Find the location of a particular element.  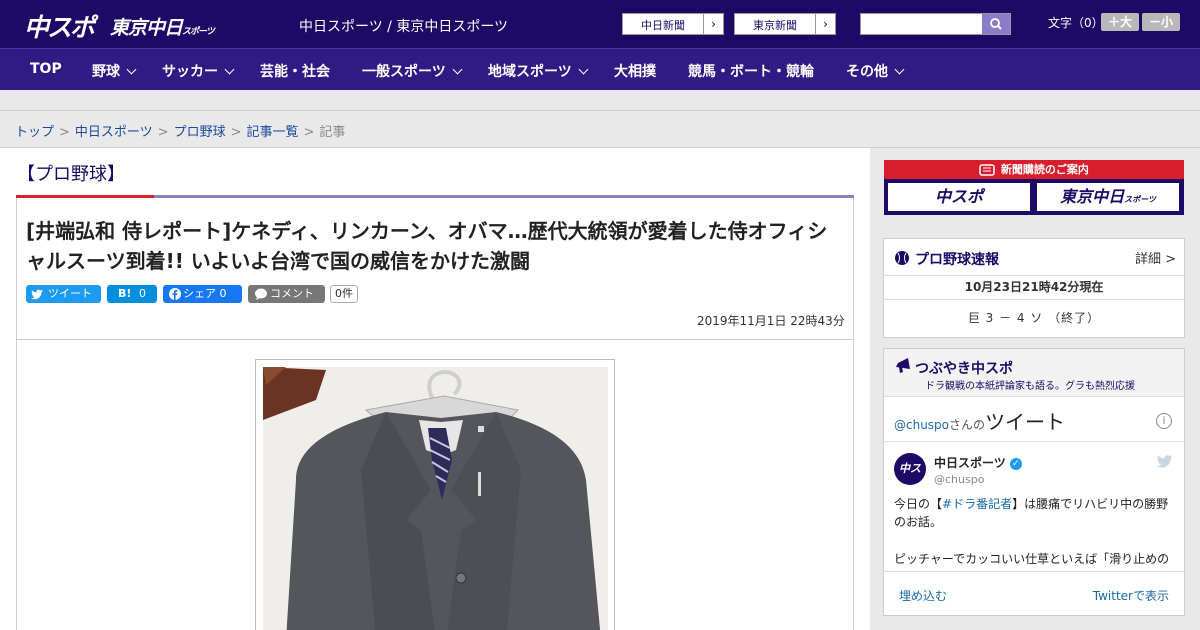

view-on-twitter-link: Twitterで表示 is located at coordinates (1131, 595).